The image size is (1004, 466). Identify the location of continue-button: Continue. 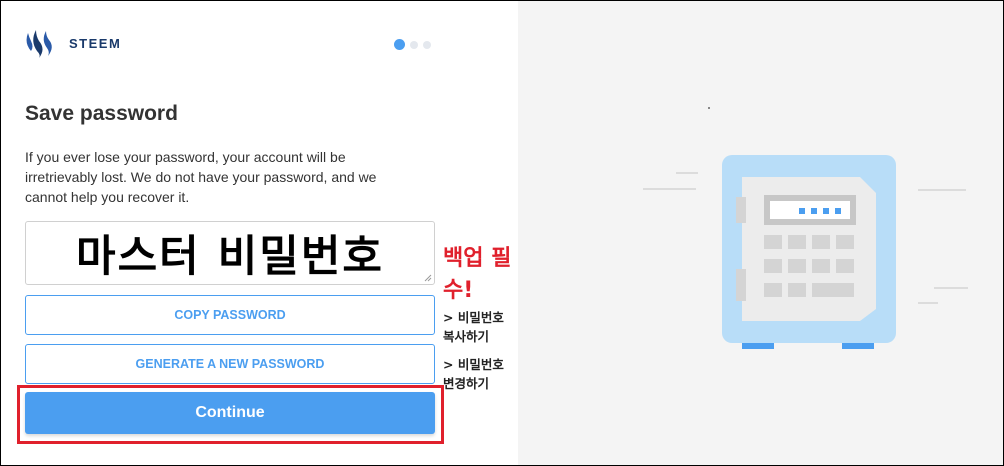
(230, 413).